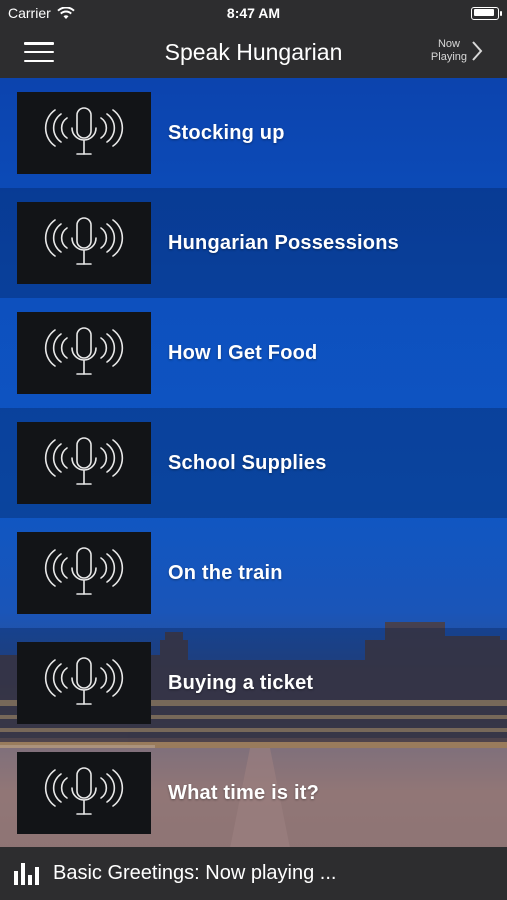 This screenshot has height=900, width=507. Describe the element at coordinates (29, 13) in the screenshot. I see `carrier-label: Carrier` at that location.